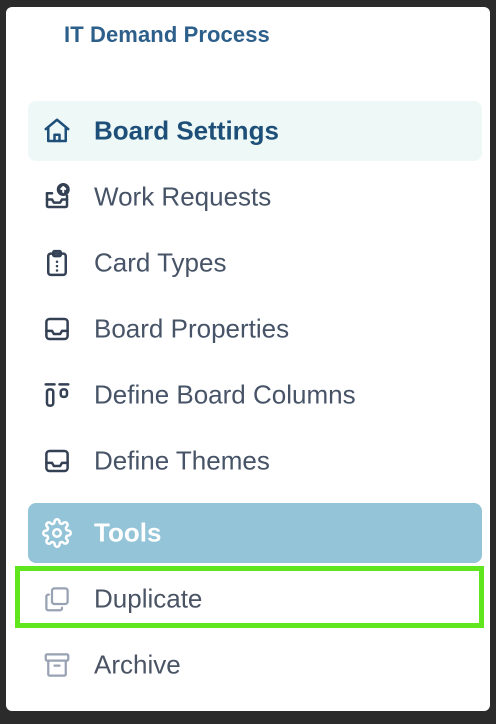 The height and width of the screenshot is (724, 496). I want to click on menu-item-tools: Tools, so click(255, 533).